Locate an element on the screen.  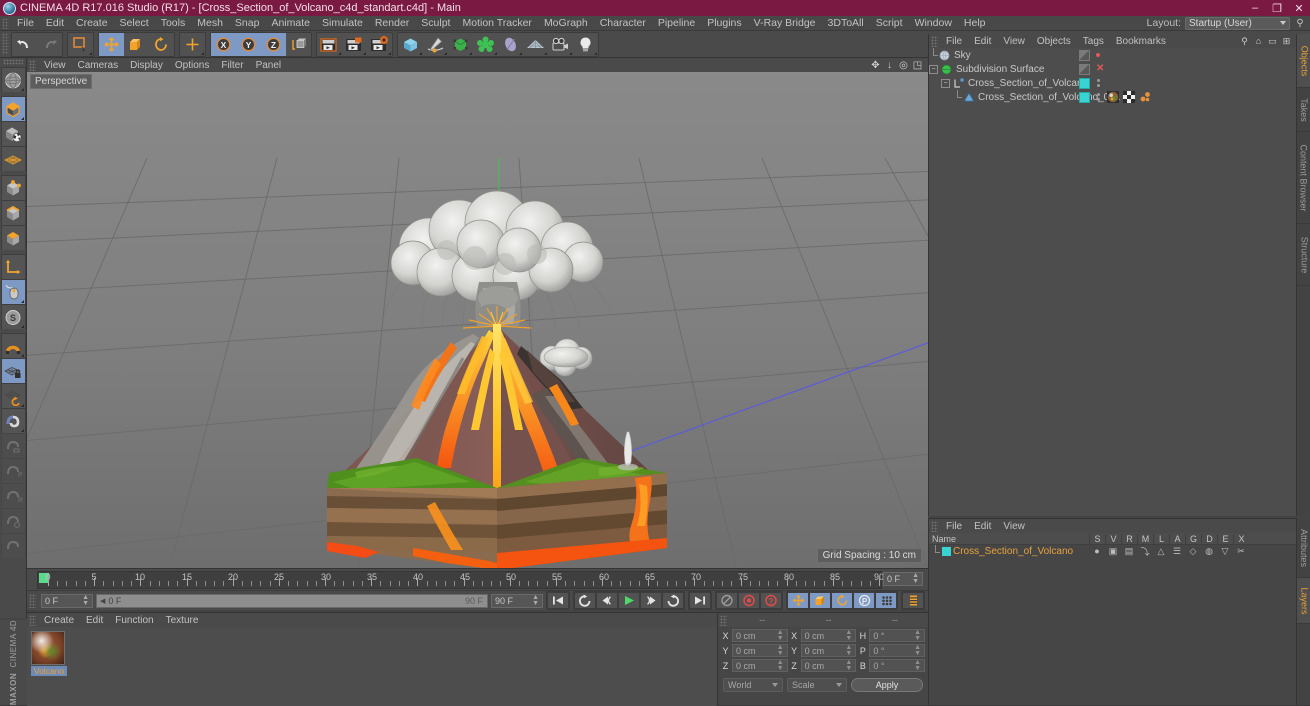
layer-cell-g: ◇ is located at coordinates (1193, 551).